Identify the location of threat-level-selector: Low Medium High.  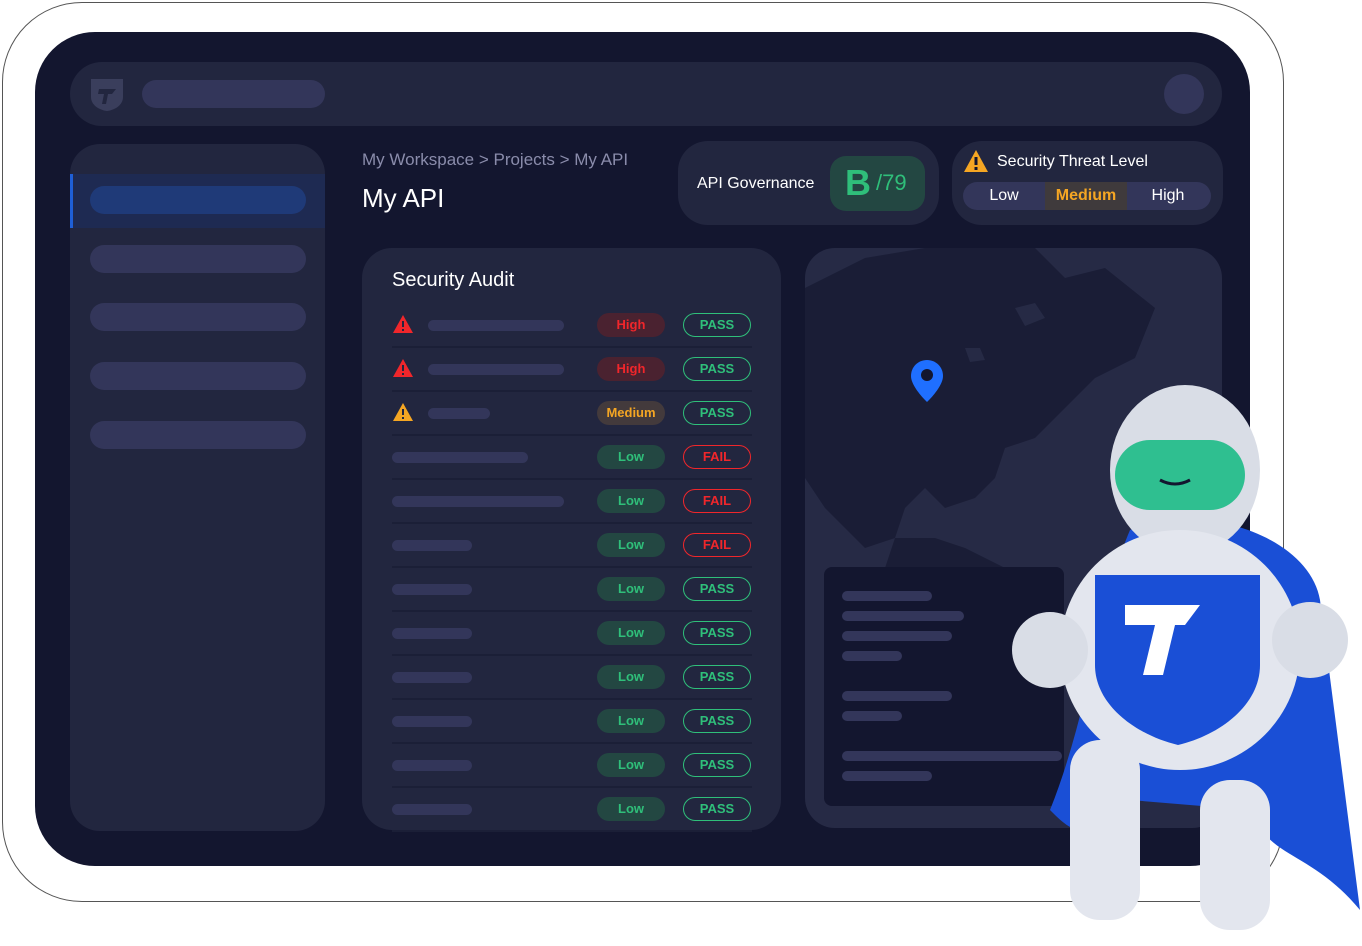
(1087, 196).